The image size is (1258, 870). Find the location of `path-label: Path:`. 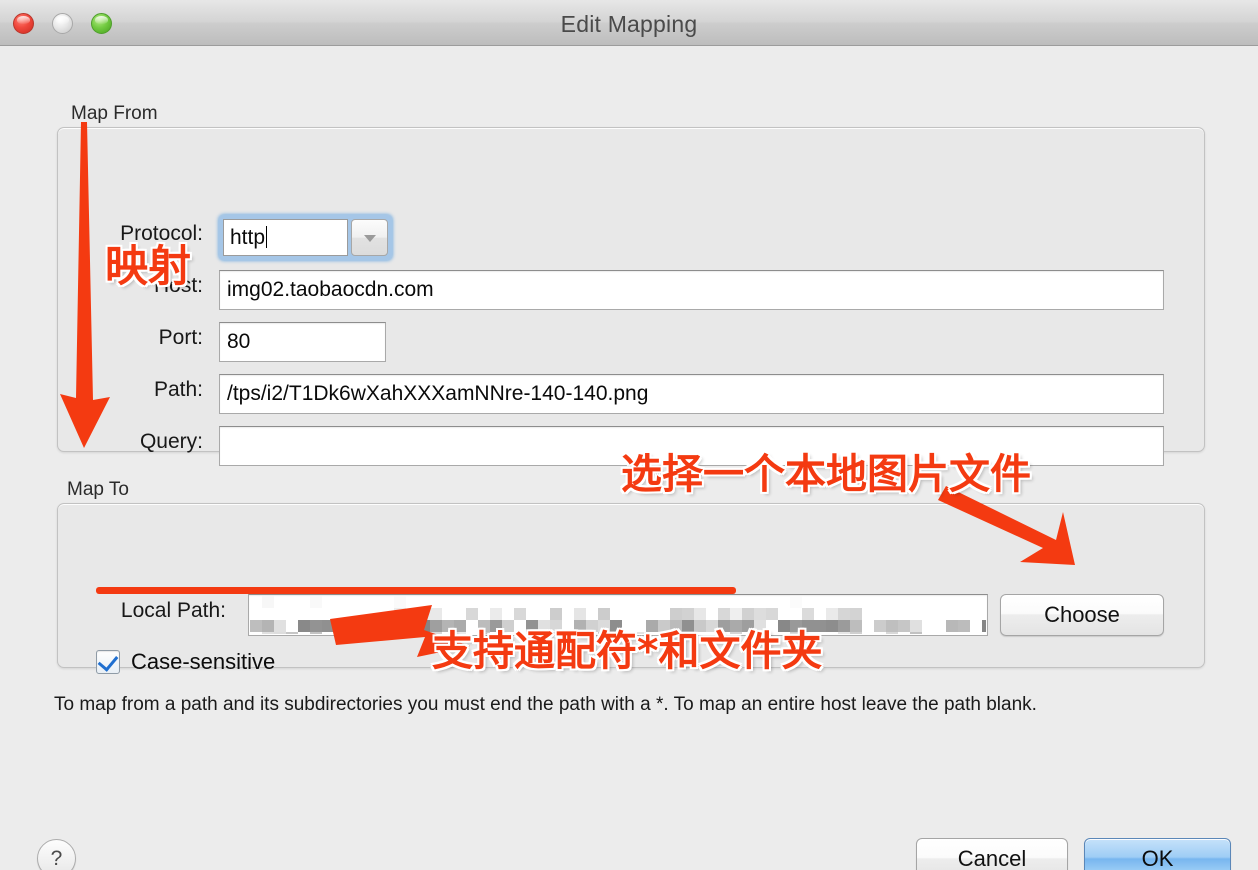

path-label: Path: is located at coordinates (178, 389).